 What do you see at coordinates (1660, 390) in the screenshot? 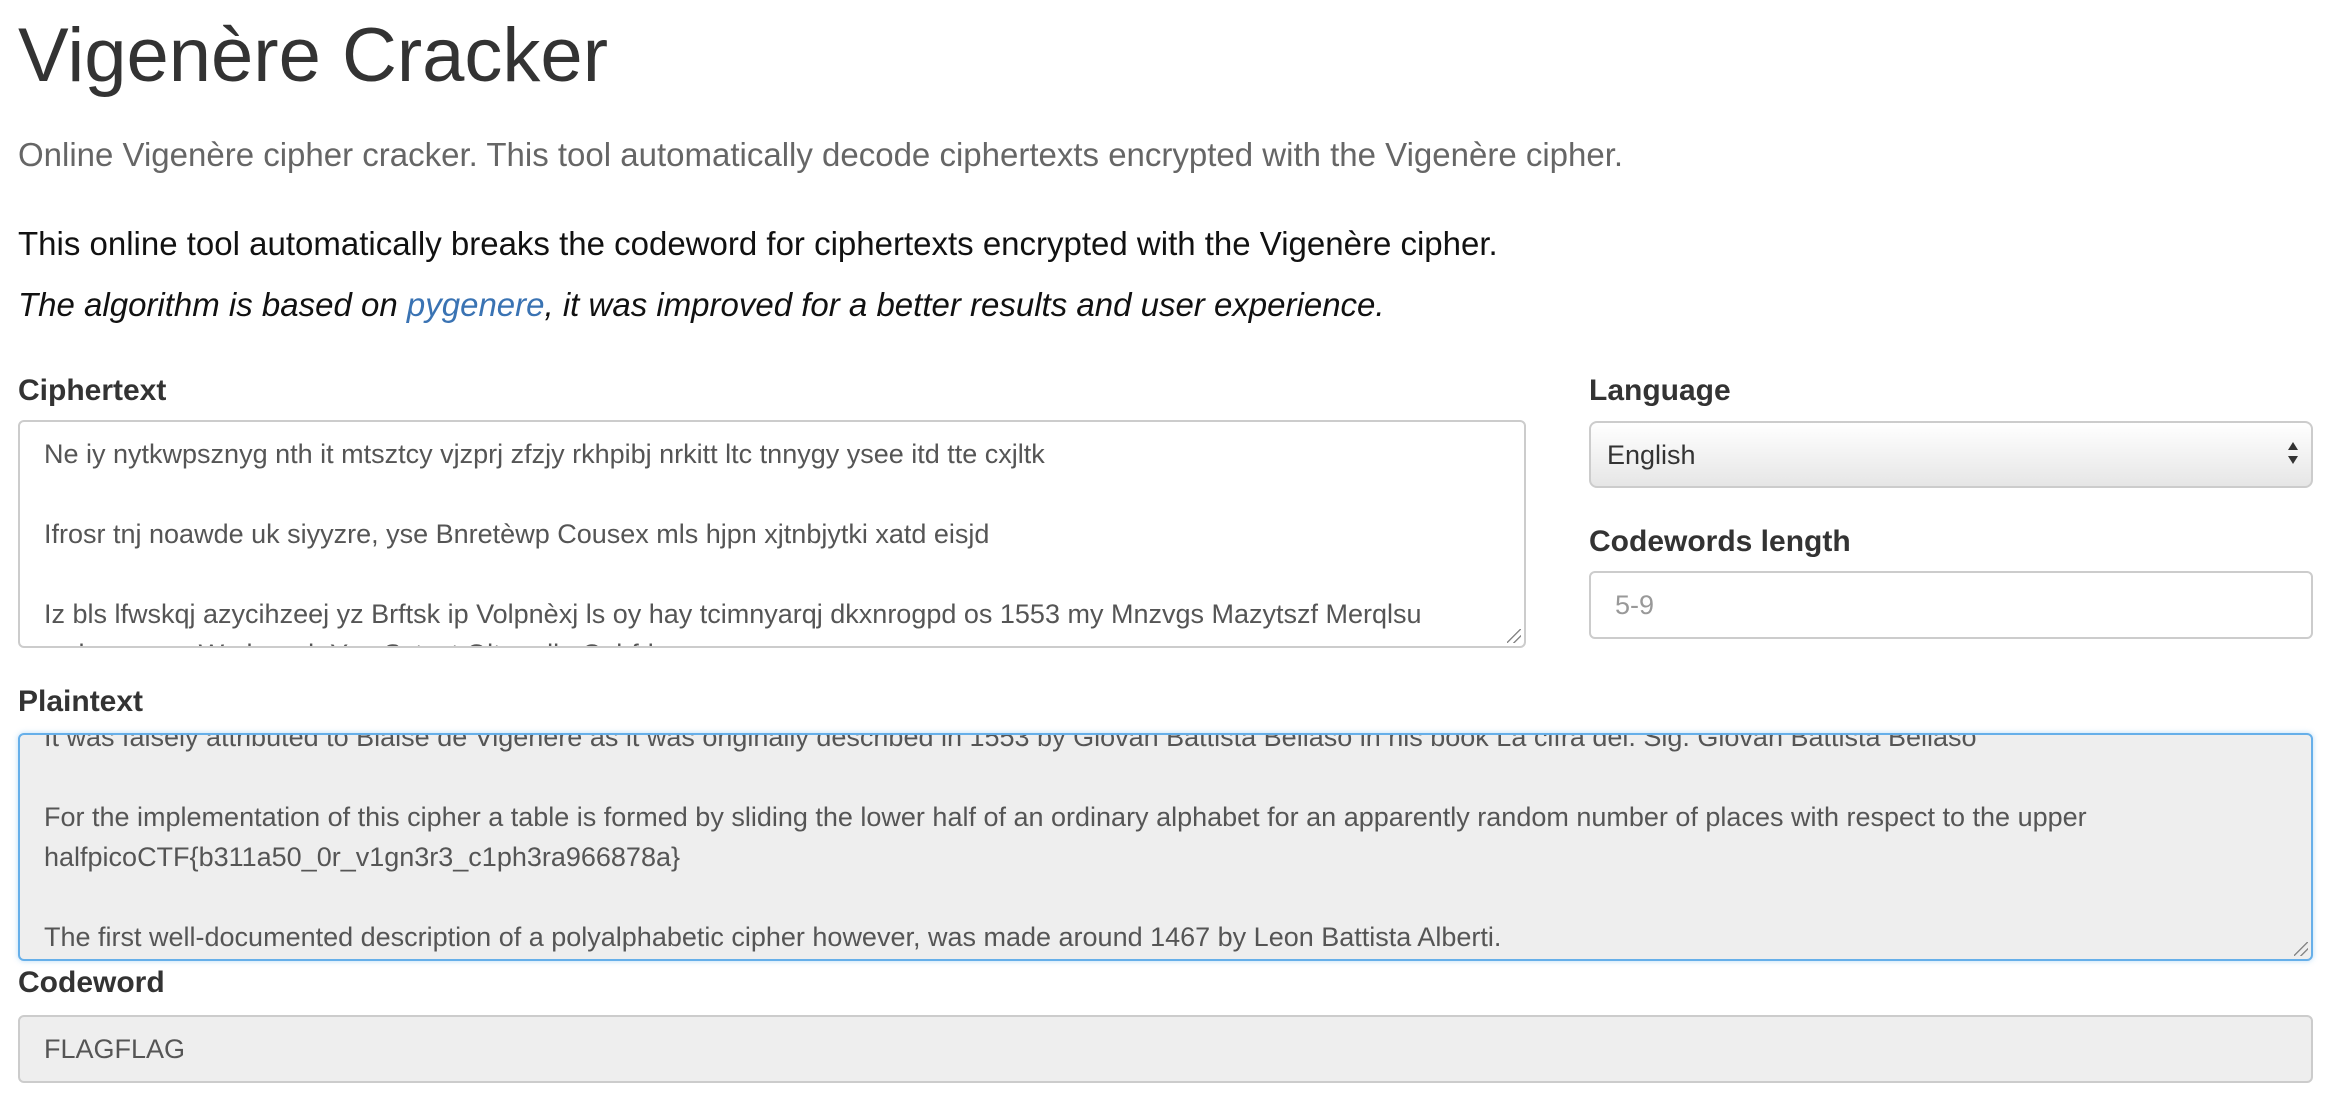
I see `language-label: Language` at bounding box center [1660, 390].